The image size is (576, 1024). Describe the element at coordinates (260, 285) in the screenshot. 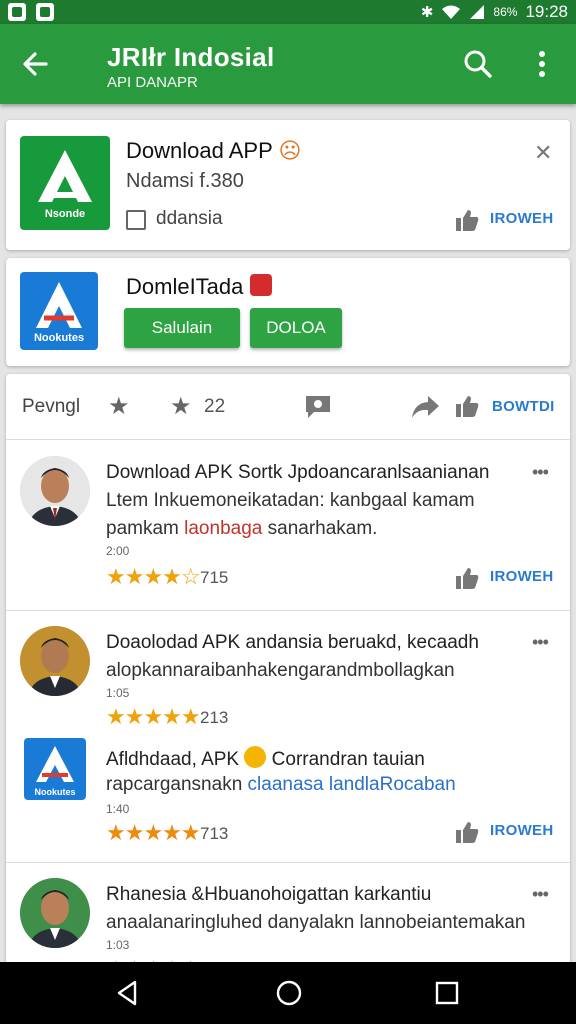

I see `badge-icon` at that location.